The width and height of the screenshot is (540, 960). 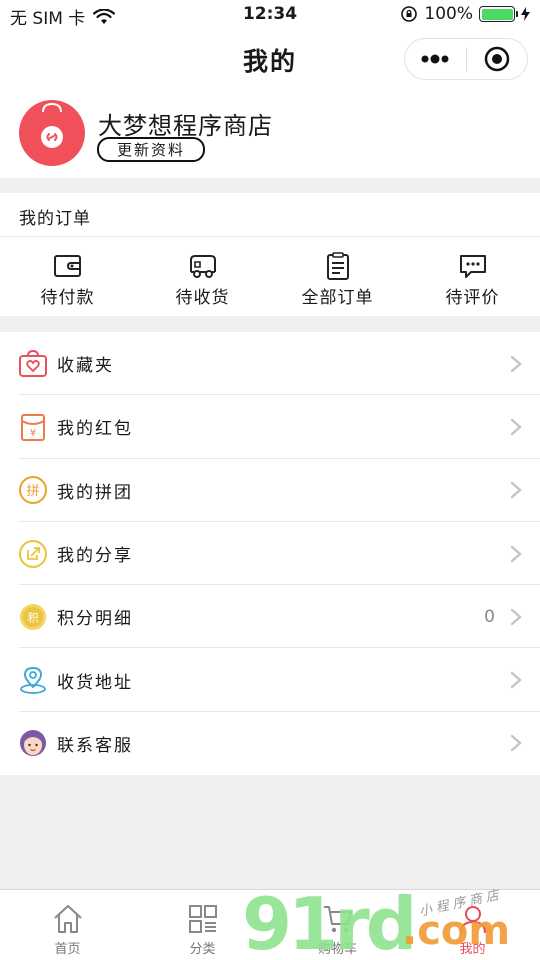 I want to click on menu-label: 收藏夹, so click(x=85, y=366).